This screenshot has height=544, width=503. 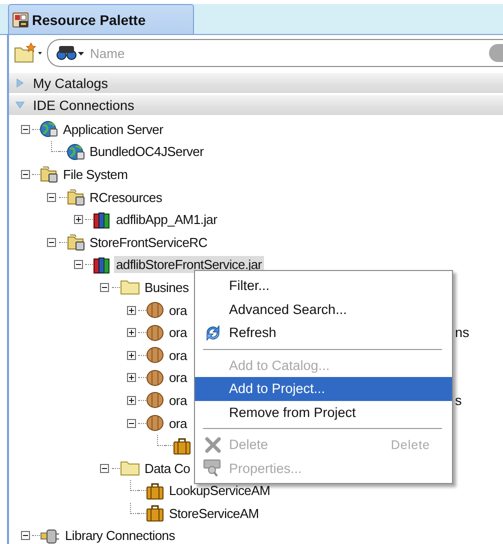 What do you see at coordinates (323, 332) in the screenshot?
I see `menu-item: Refresh` at bounding box center [323, 332].